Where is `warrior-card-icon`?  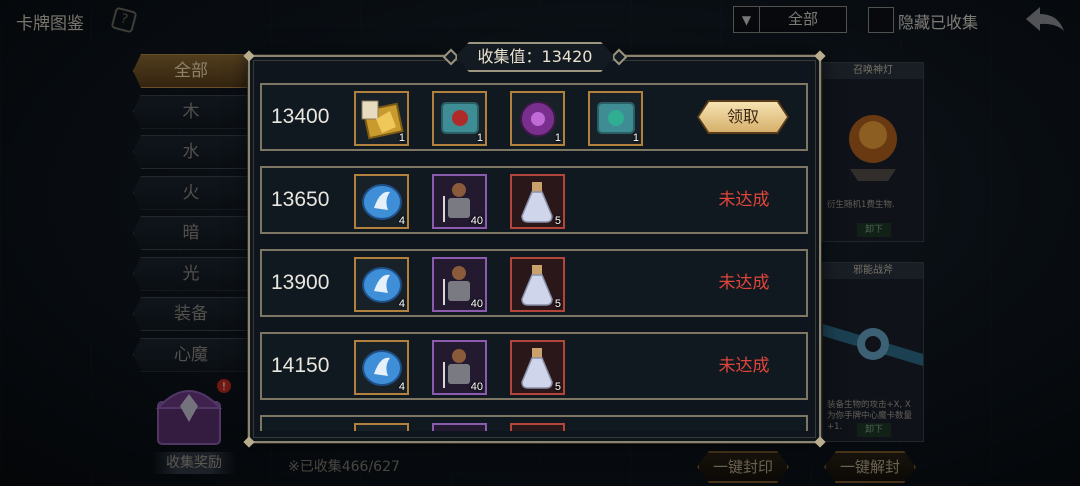
warrior-card-icon is located at coordinates (459, 427).